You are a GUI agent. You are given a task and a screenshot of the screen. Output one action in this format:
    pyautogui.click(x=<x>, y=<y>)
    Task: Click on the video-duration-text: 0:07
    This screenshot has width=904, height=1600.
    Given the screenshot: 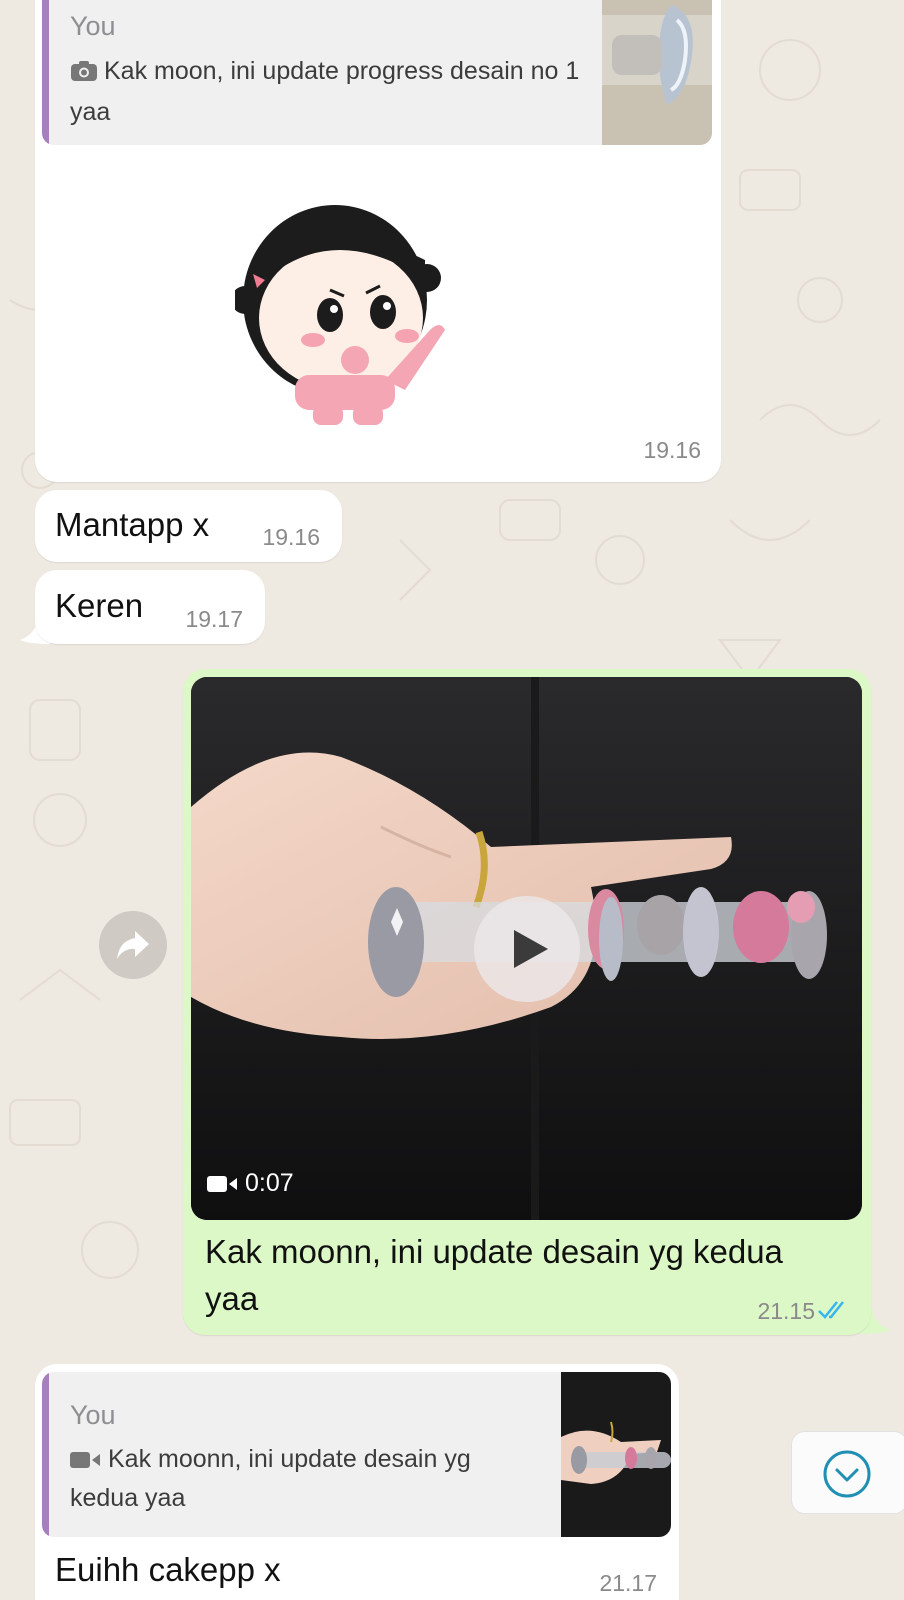 What is the action you would take?
    pyautogui.click(x=269, y=1183)
    